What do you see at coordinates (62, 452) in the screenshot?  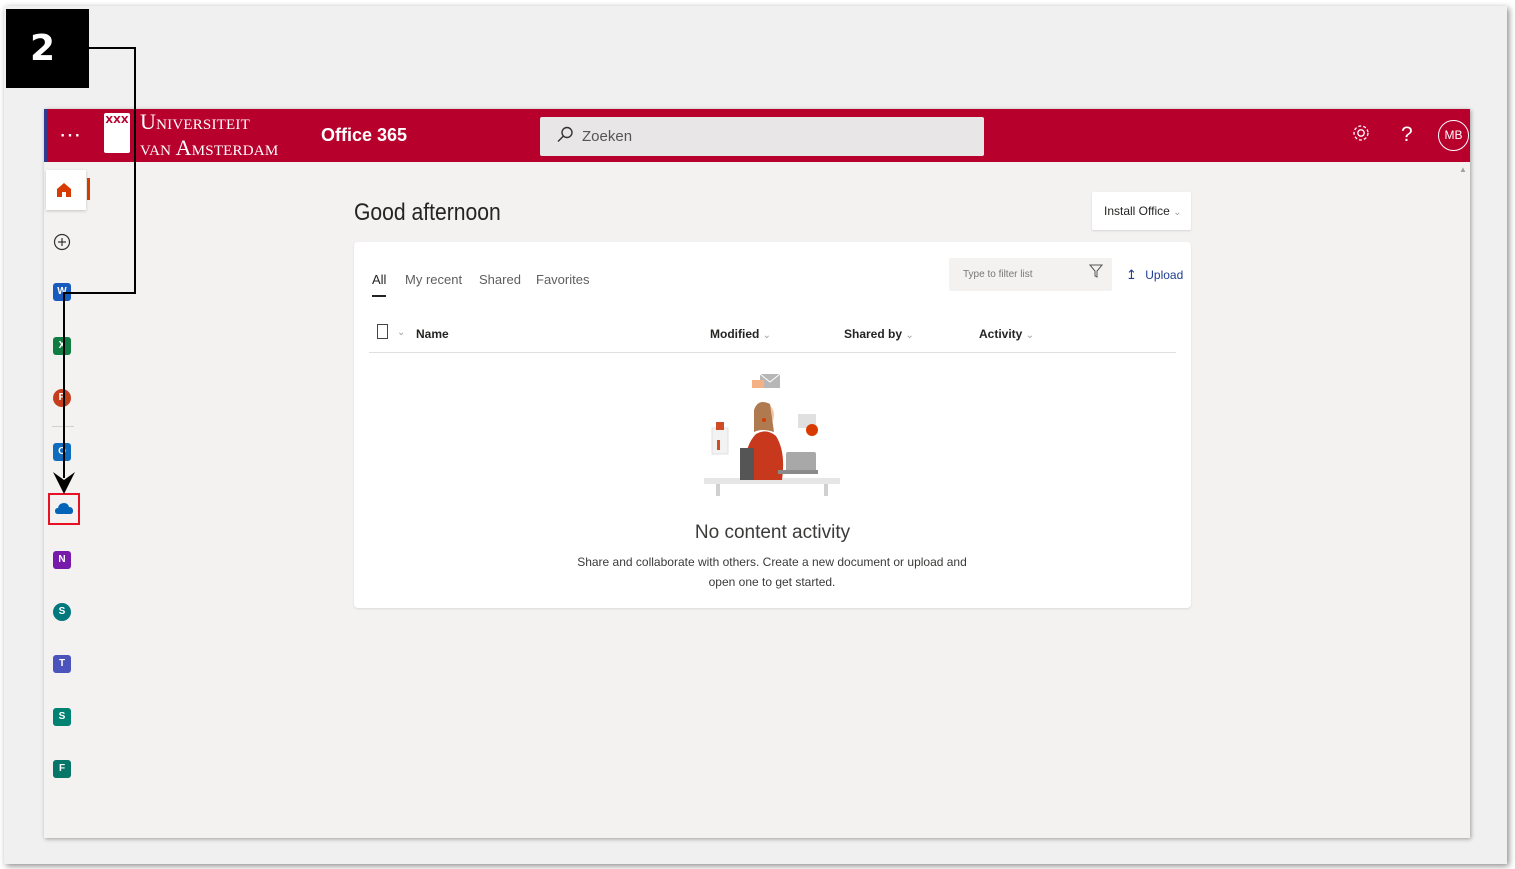 I see `outlook-icon: O` at bounding box center [62, 452].